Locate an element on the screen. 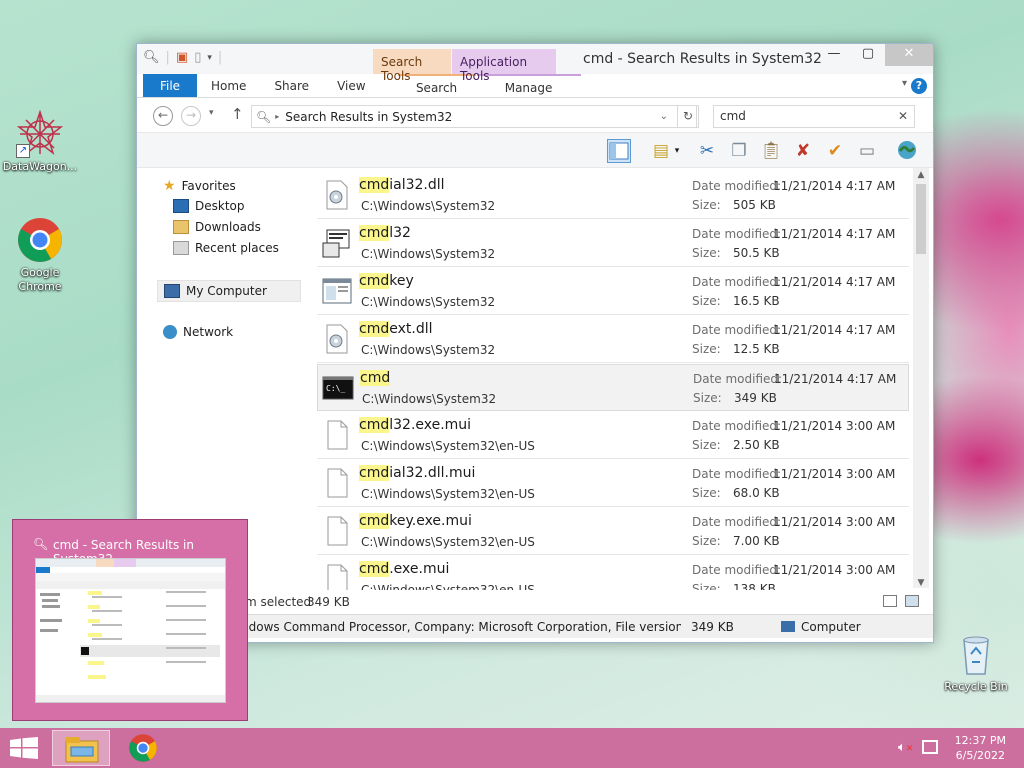  refresh-button: ↻ is located at coordinates (688, 116).